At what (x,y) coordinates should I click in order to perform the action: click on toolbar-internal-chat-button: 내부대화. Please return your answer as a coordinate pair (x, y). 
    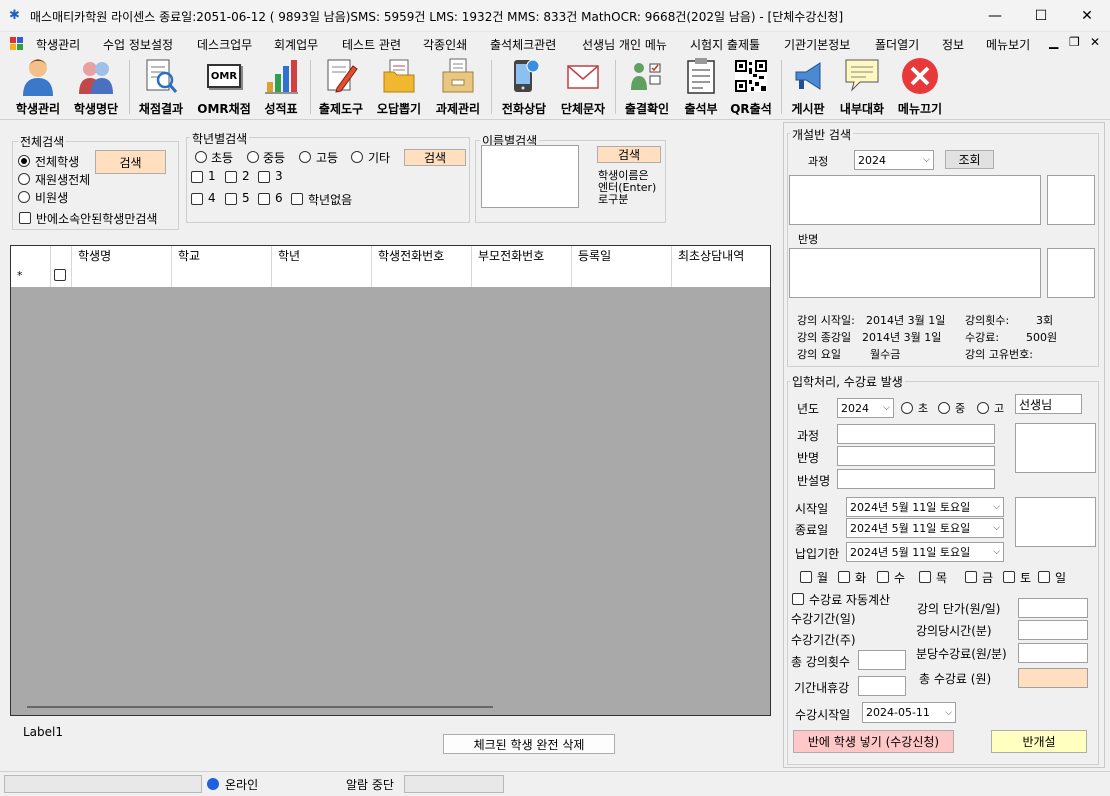
    Looking at the image, I should click on (862, 87).